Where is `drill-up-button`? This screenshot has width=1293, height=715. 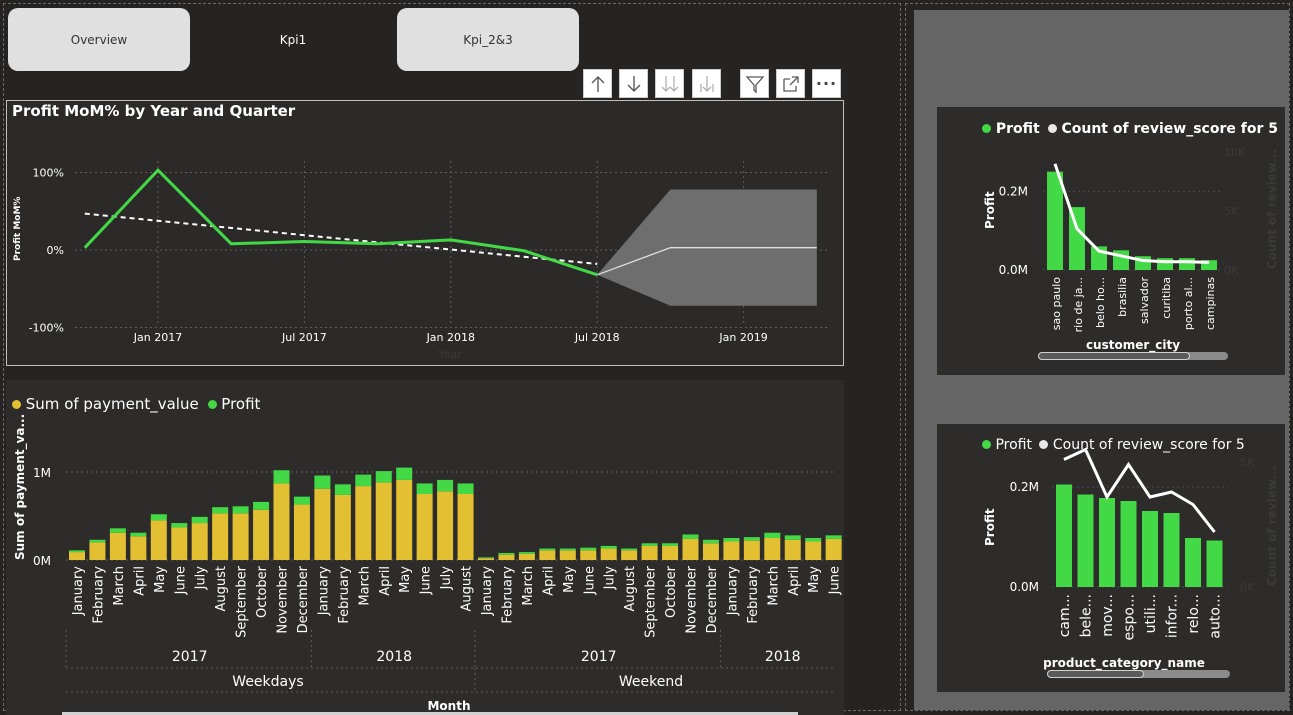 drill-up-button is located at coordinates (597, 83).